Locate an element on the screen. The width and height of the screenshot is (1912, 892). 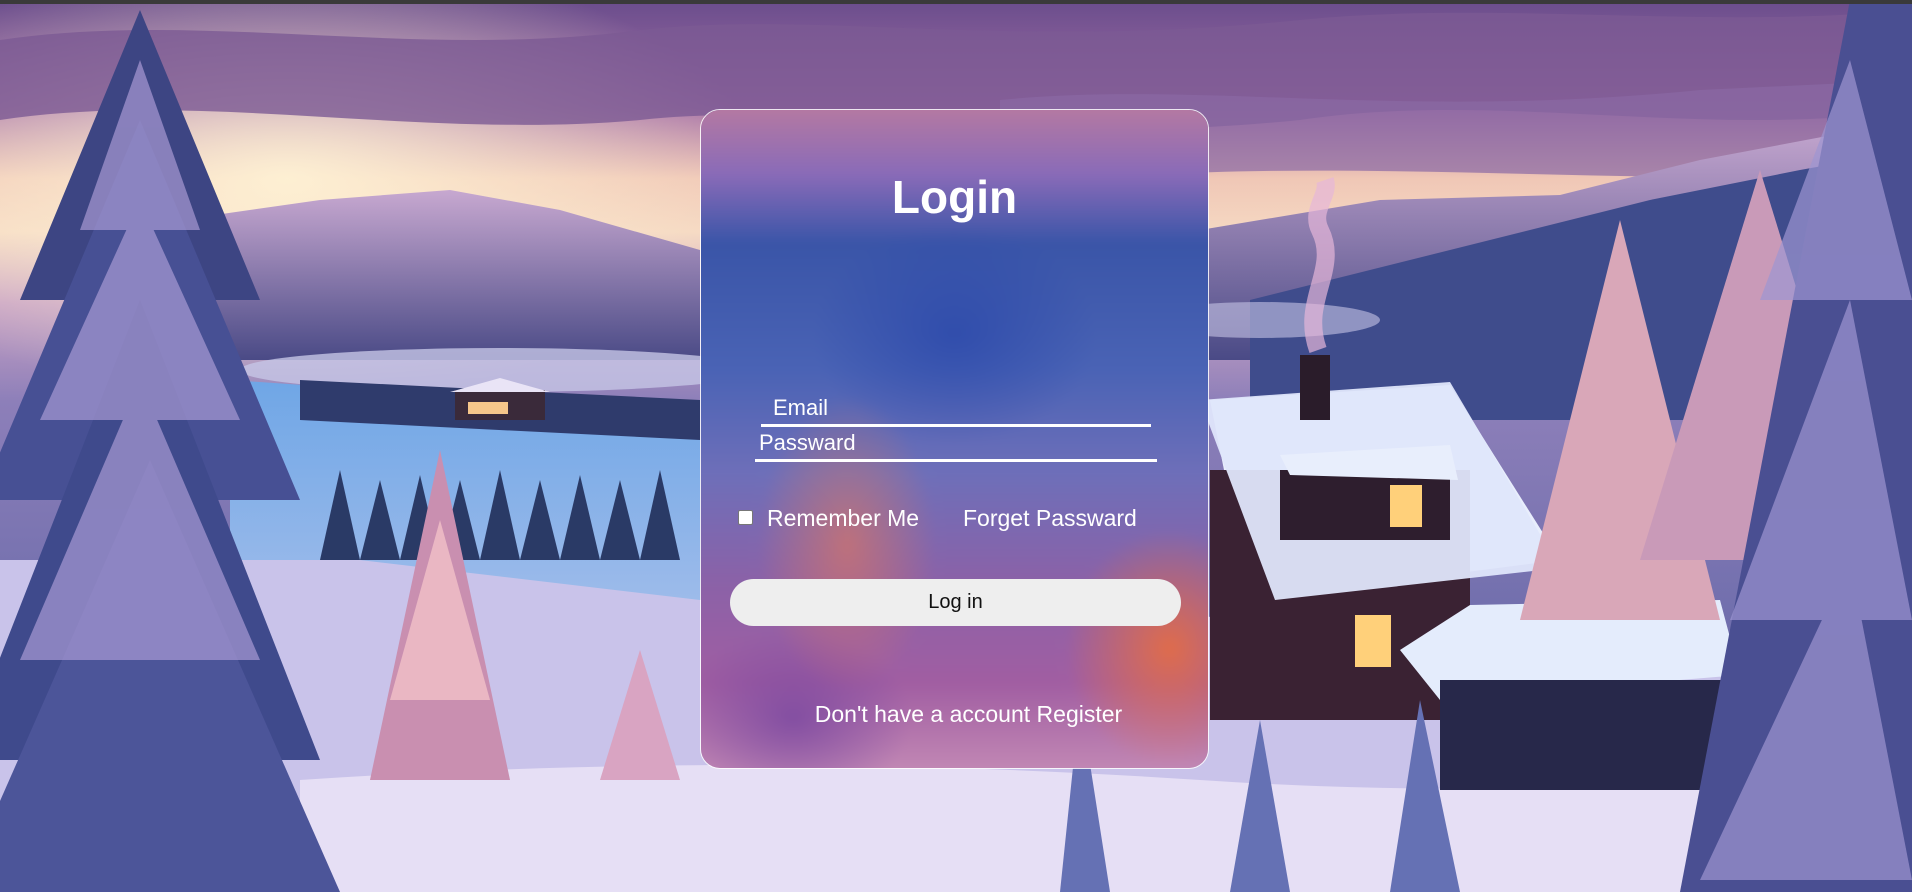
password-input is located at coordinates (956, 443).